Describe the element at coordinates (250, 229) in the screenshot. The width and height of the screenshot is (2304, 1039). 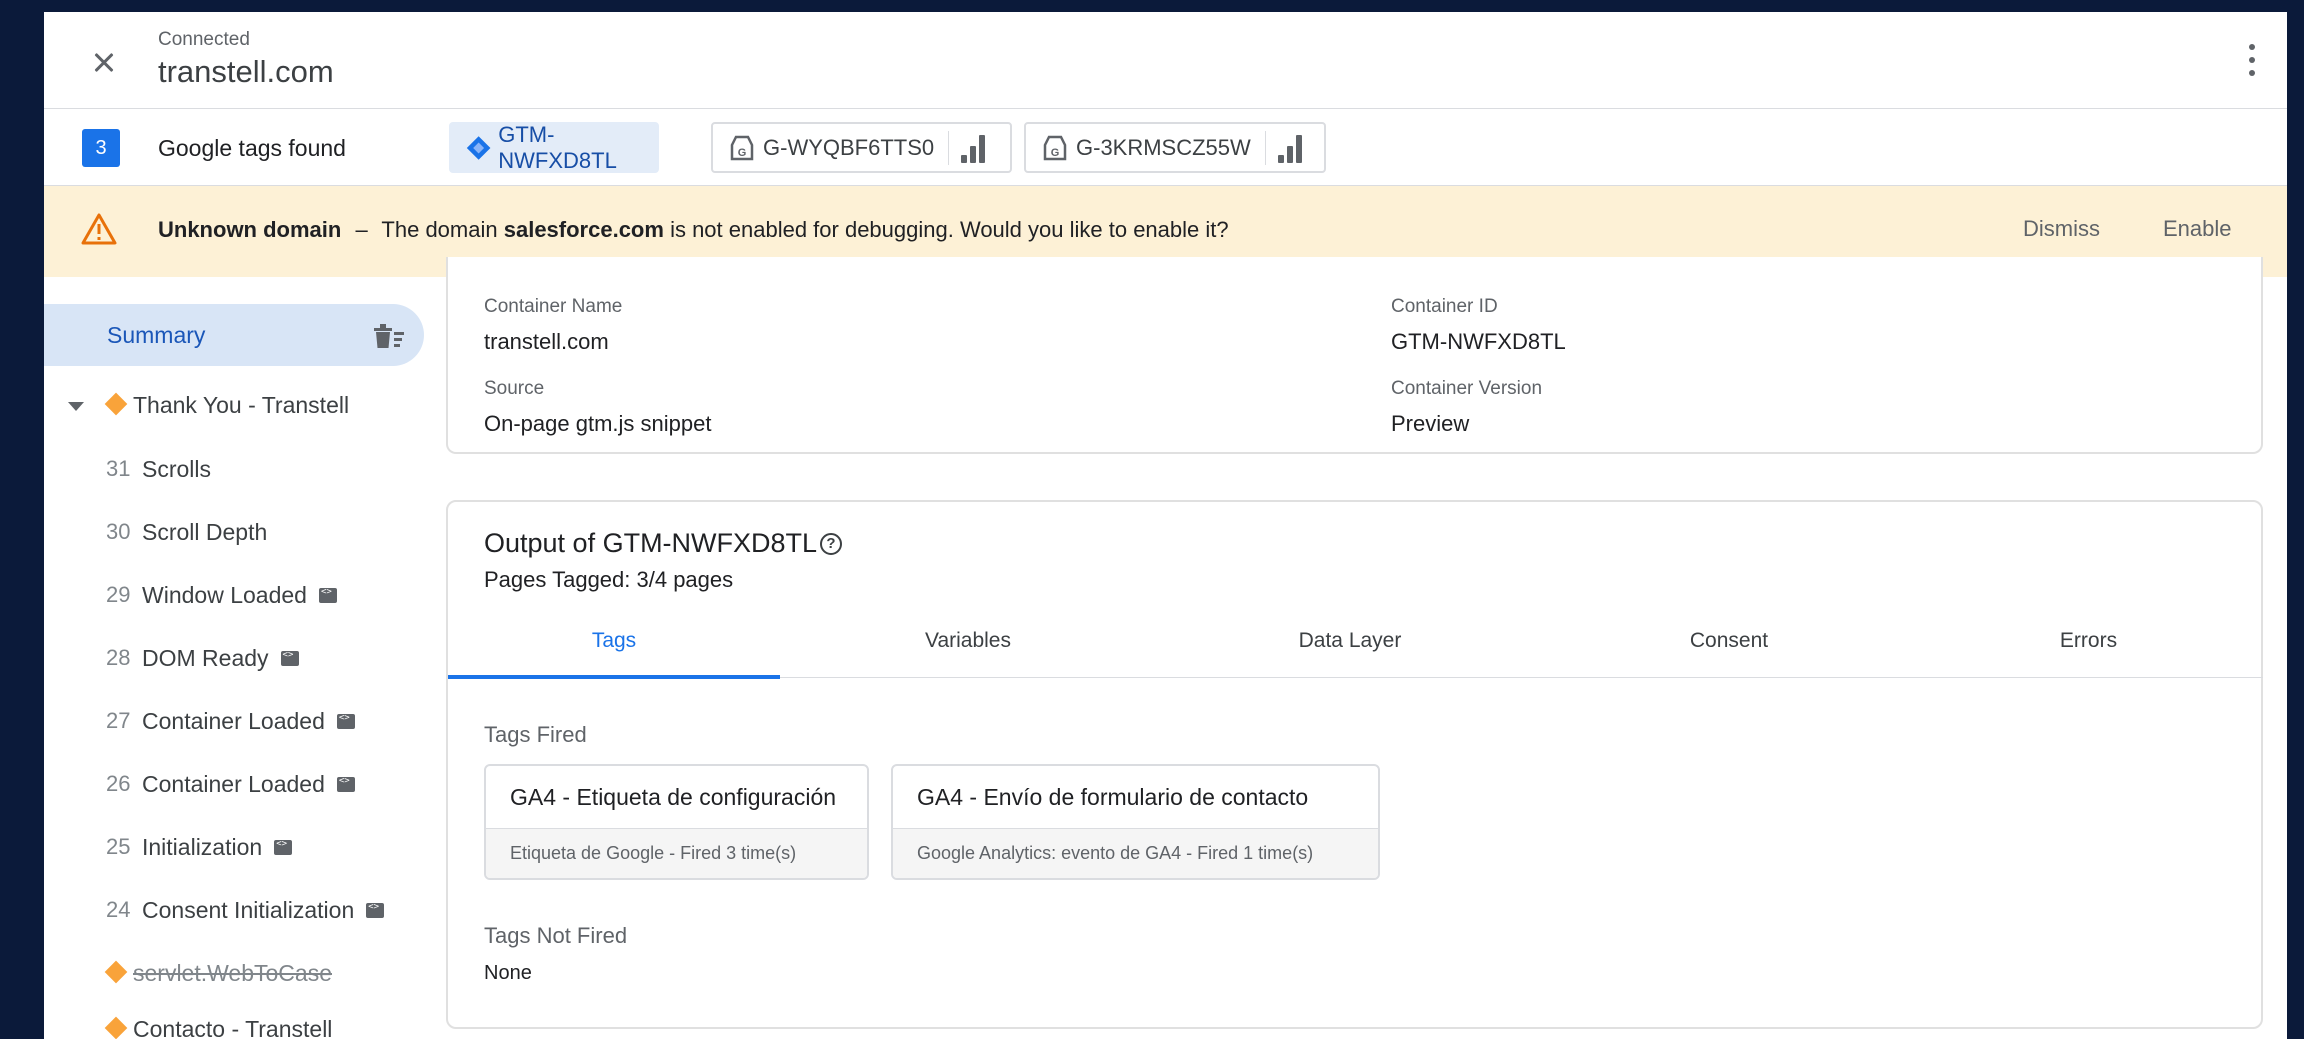
I see `banner-title: Unknown domain` at that location.